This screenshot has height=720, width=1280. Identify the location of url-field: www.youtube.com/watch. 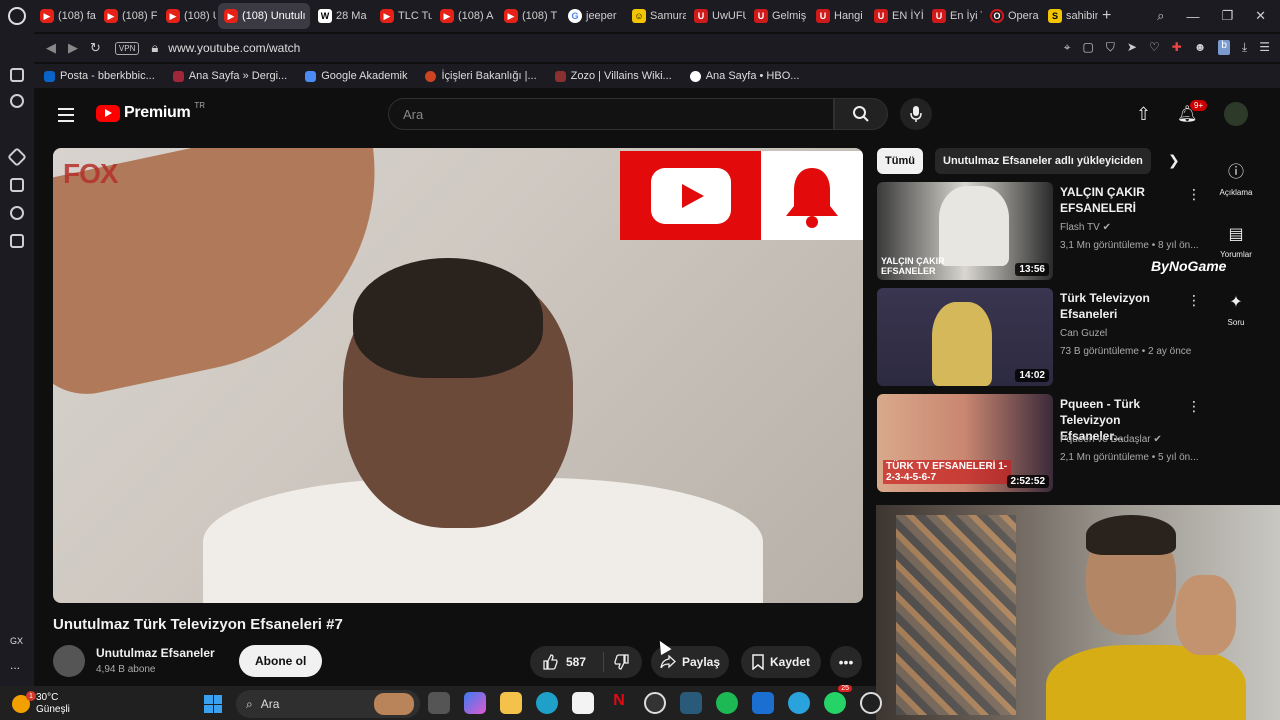
(234, 48).